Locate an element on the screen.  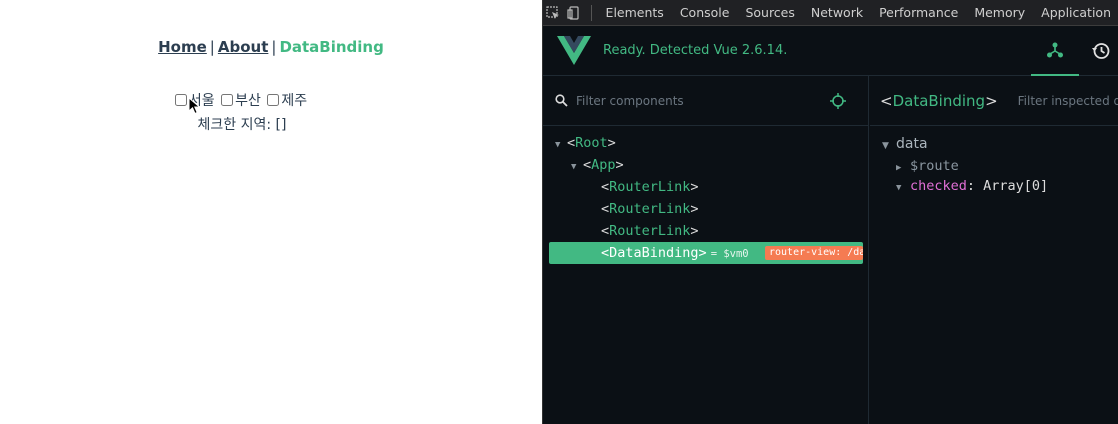
region-label: 제주 is located at coordinates (294, 101).